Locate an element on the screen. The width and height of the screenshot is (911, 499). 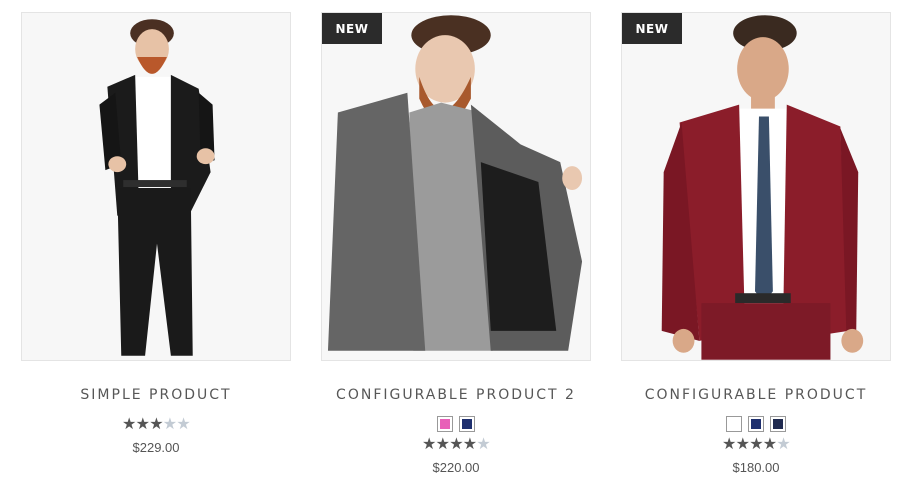
product-price: $180.00 is located at coordinates (756, 467).